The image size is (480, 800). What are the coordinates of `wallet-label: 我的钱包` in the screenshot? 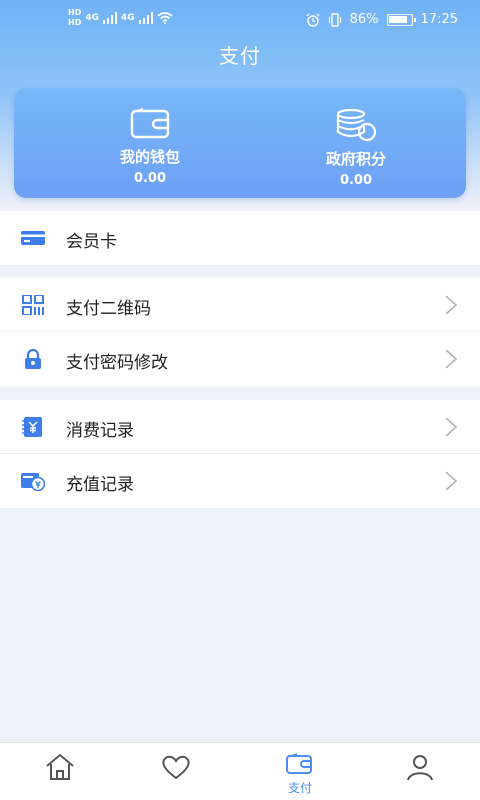 It's located at (149, 157).